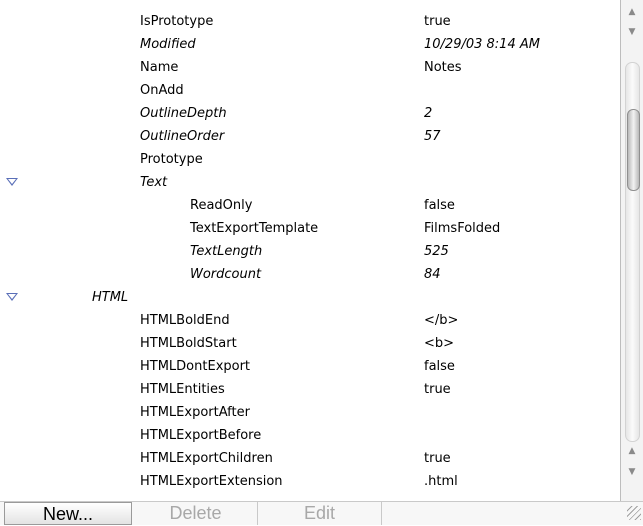 Image resolution: width=643 pixels, height=526 pixels. Describe the element at coordinates (441, 320) in the screenshot. I see `attribute-value: </b>` at that location.